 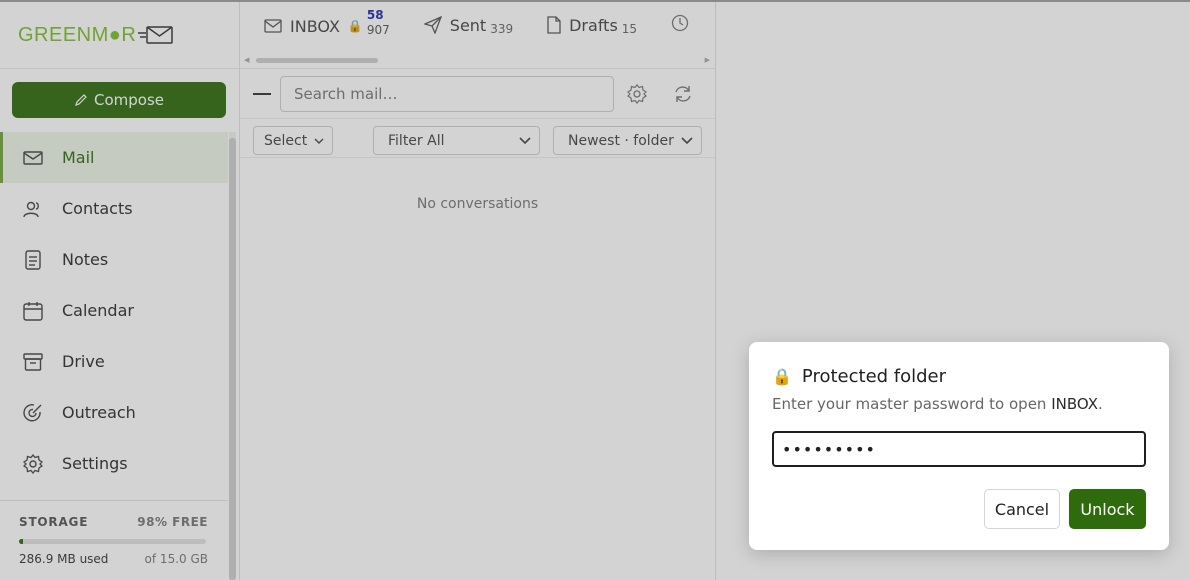 I want to click on unlock-button: Unlock, so click(x=1107, y=509).